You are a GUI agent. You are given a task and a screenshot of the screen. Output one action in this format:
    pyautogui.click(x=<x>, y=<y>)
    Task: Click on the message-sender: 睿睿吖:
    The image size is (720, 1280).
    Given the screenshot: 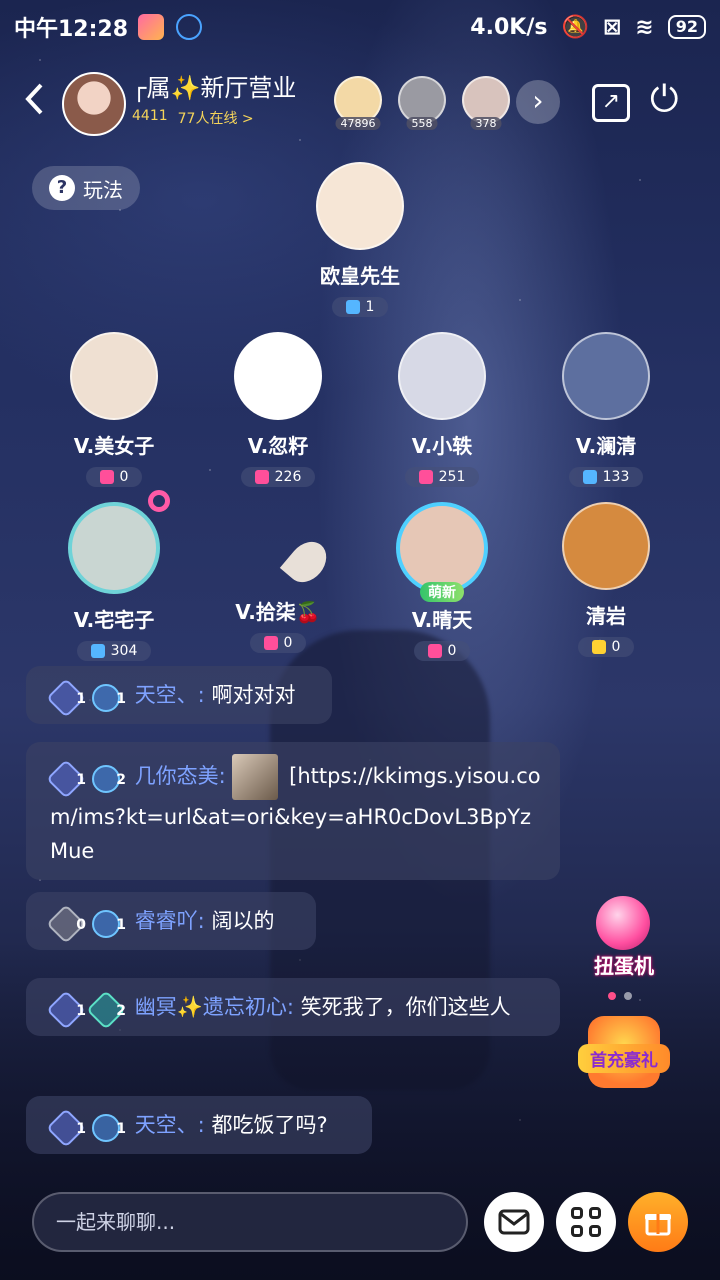 What is the action you would take?
    pyautogui.click(x=170, y=921)
    